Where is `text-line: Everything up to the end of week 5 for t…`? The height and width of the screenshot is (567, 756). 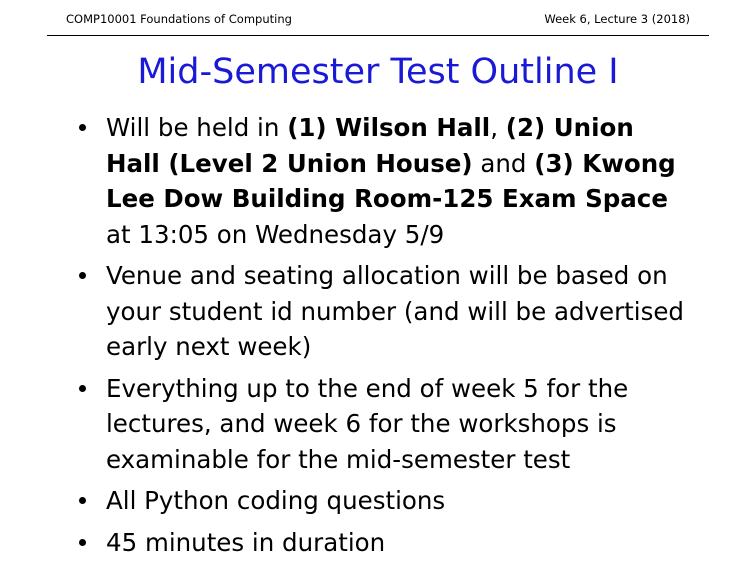
text-line: Everything up to the end of week 5 for t… is located at coordinates (367, 388).